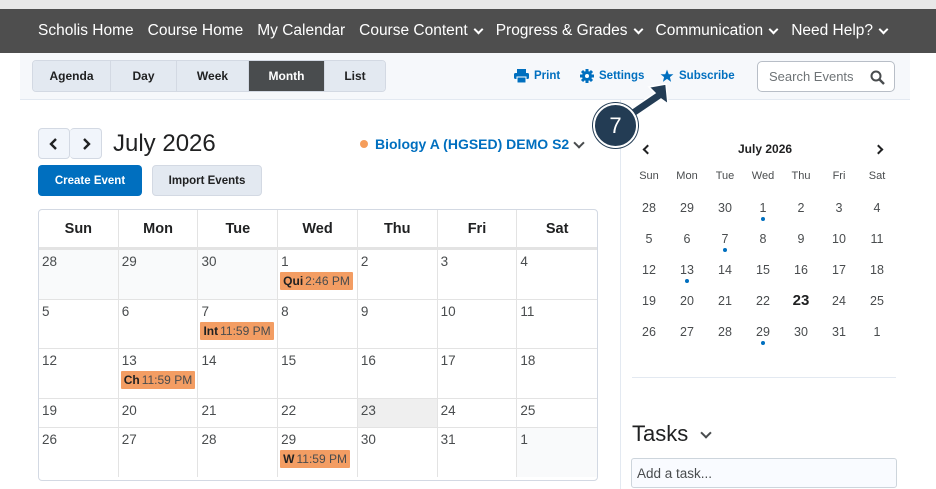 The width and height of the screenshot is (936, 489). What do you see at coordinates (687, 332) in the screenshot?
I see `mini-day: 27` at bounding box center [687, 332].